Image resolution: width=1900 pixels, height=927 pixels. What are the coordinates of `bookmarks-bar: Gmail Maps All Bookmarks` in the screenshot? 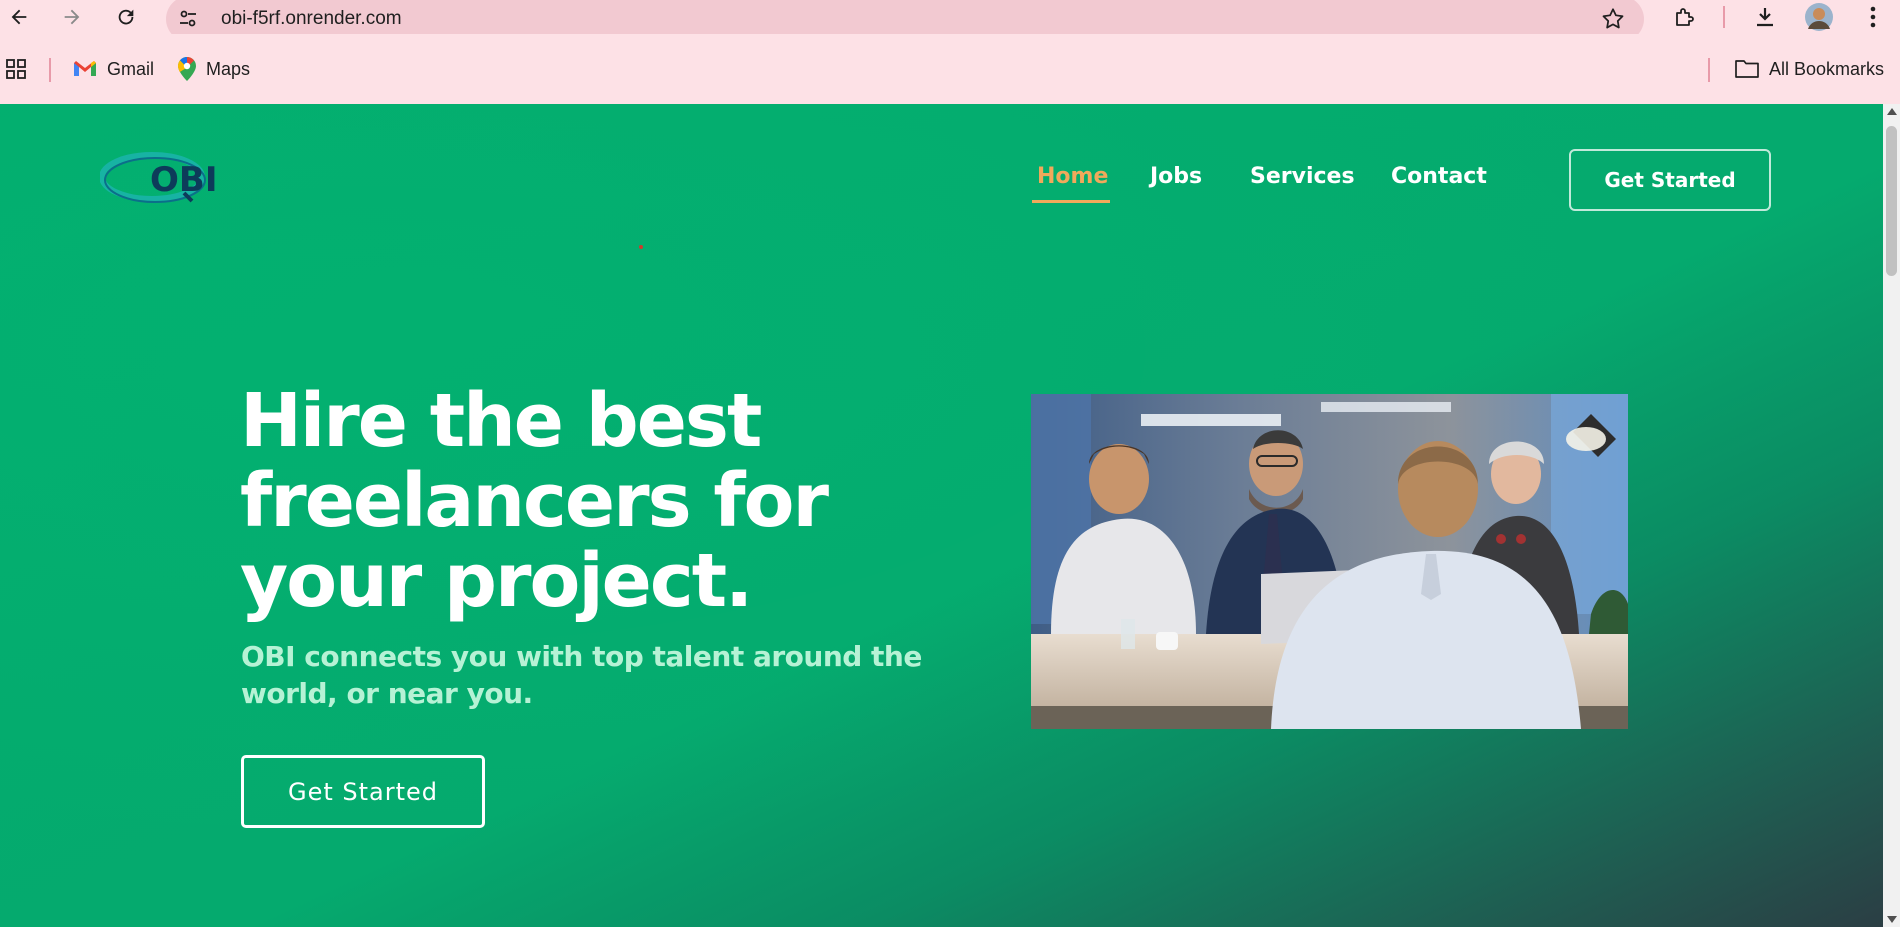 It's located at (950, 69).